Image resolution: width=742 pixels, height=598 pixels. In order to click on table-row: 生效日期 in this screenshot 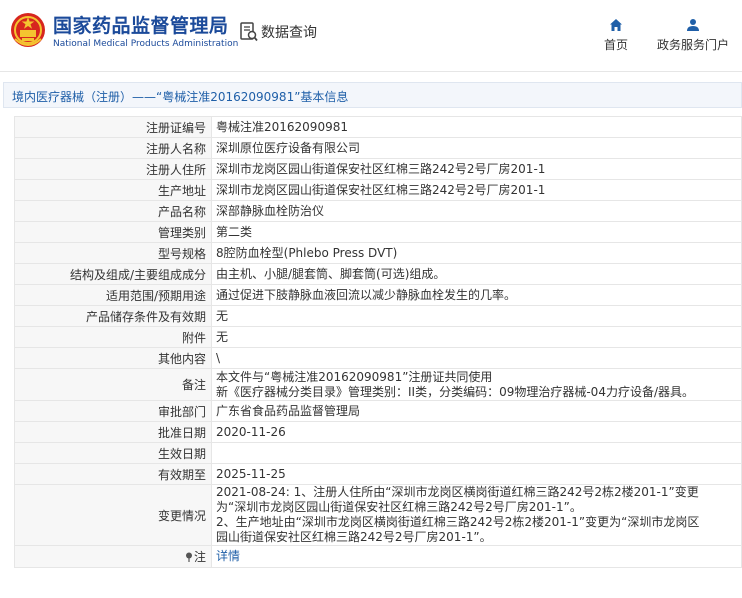, I will do `click(378, 453)`.